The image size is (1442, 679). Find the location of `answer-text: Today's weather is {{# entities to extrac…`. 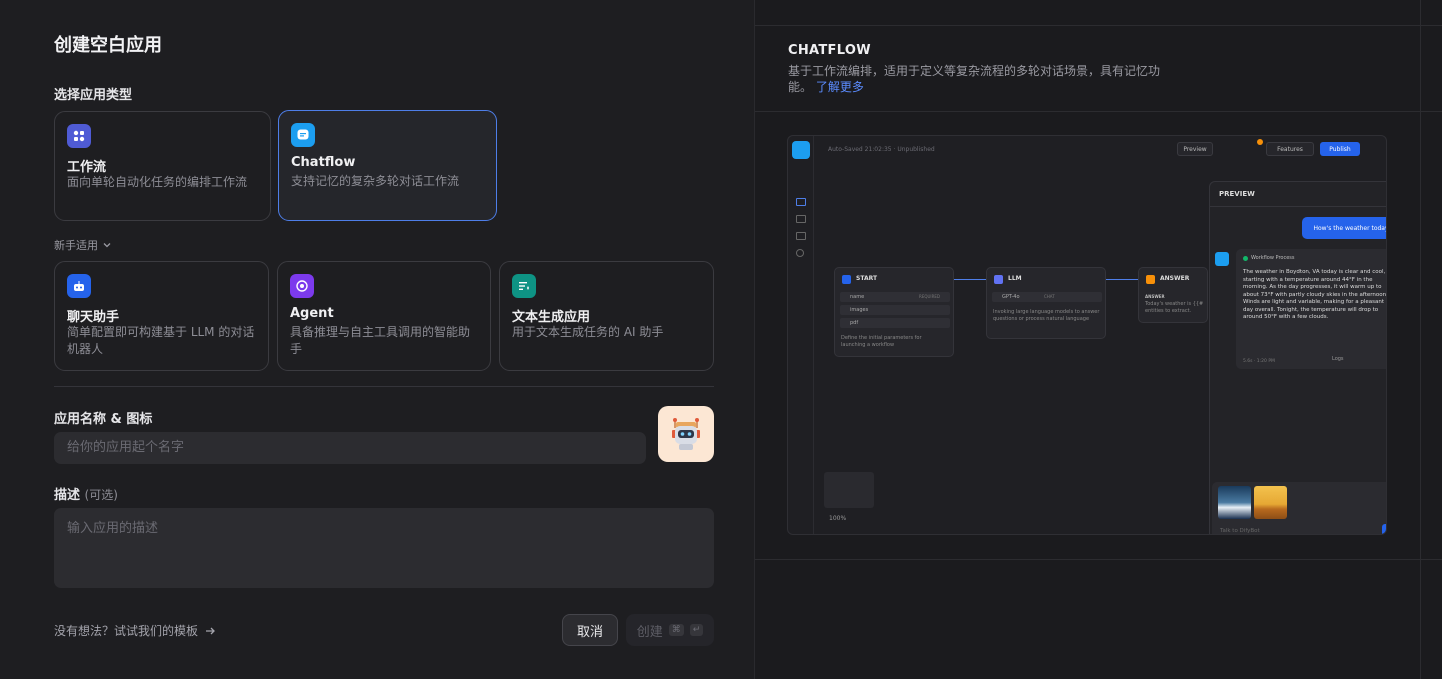

answer-text: Today's weather is {{# entities to extrac… is located at coordinates (1174, 307).